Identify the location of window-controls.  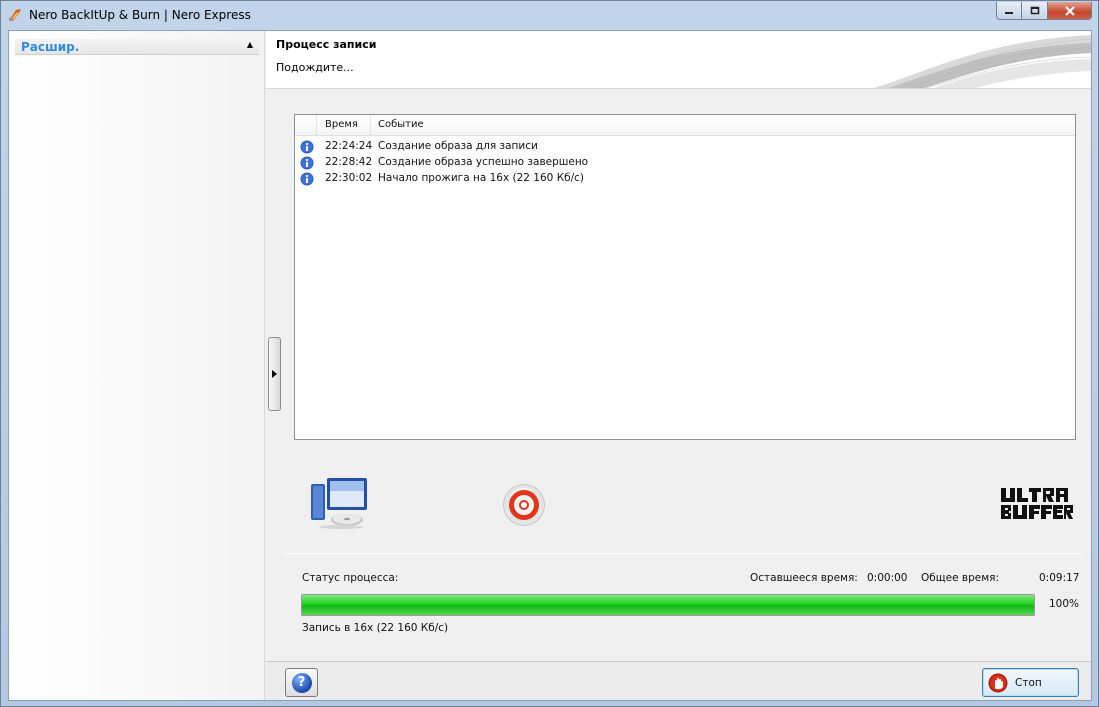
(1044, 11).